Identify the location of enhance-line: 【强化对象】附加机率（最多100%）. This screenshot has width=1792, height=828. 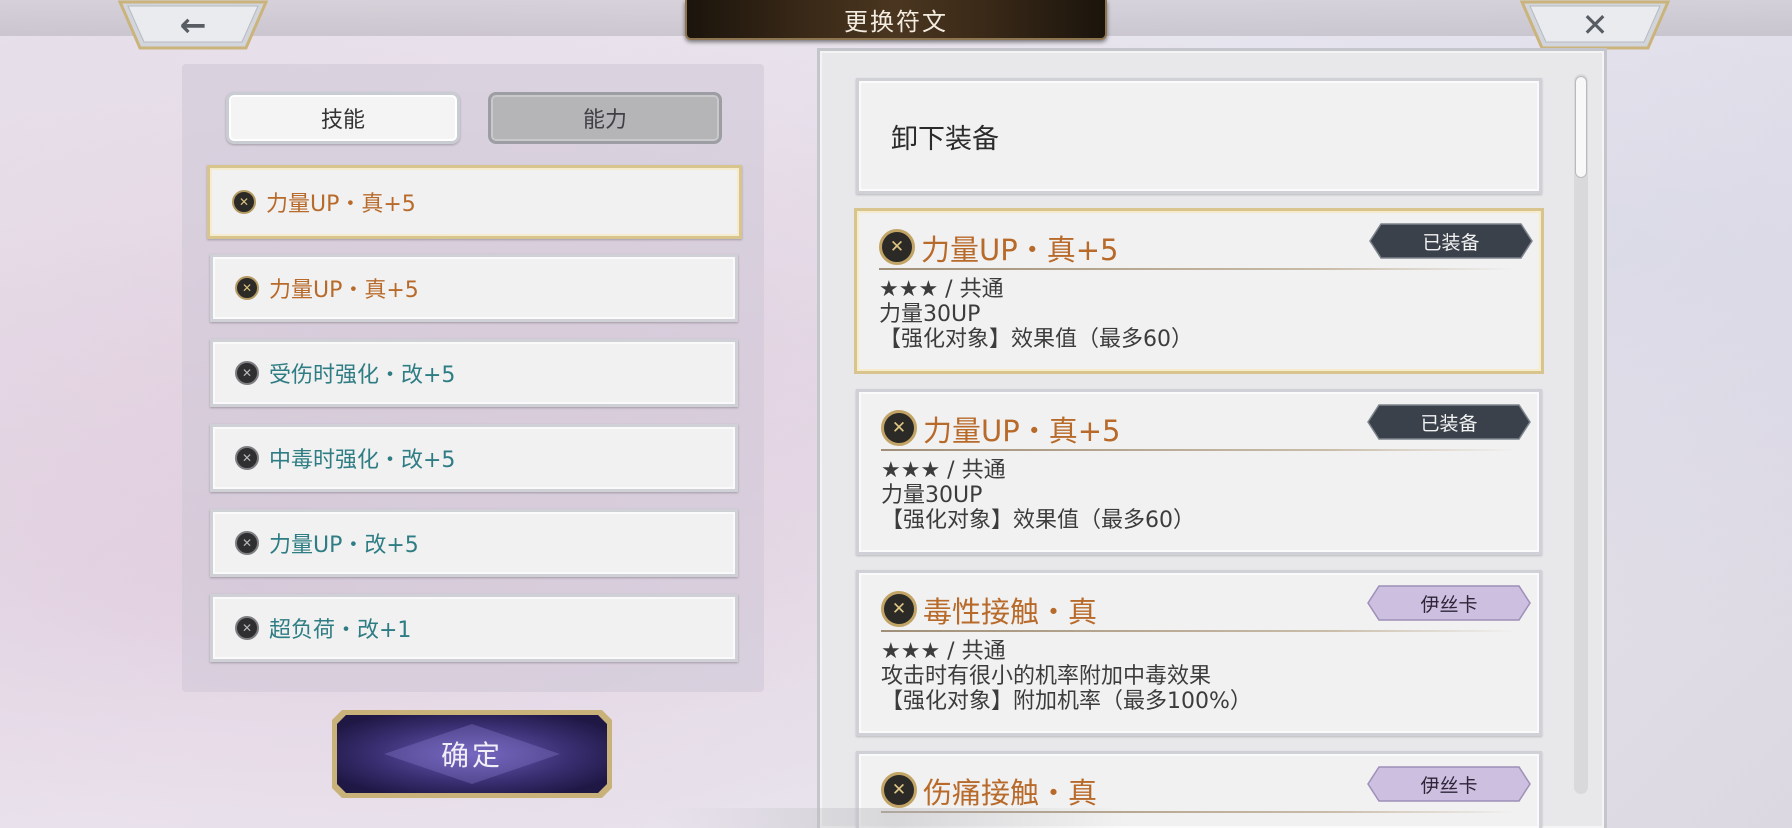
(1066, 701).